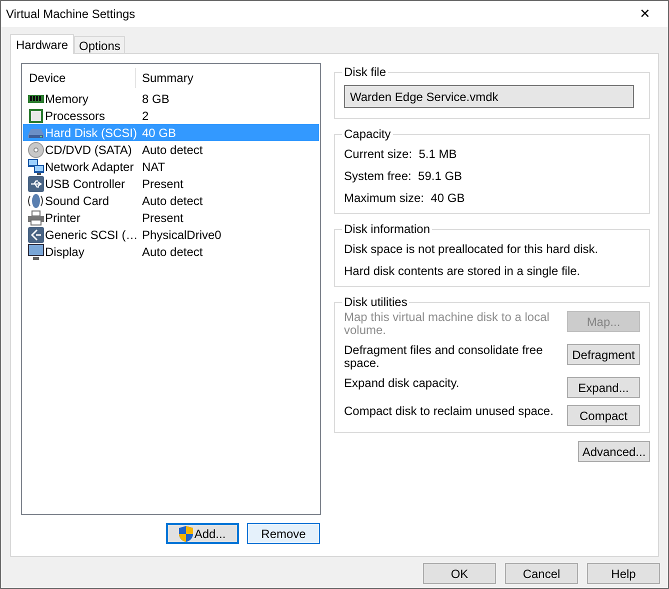  What do you see at coordinates (62, 218) in the screenshot?
I see `device-name: Printer` at bounding box center [62, 218].